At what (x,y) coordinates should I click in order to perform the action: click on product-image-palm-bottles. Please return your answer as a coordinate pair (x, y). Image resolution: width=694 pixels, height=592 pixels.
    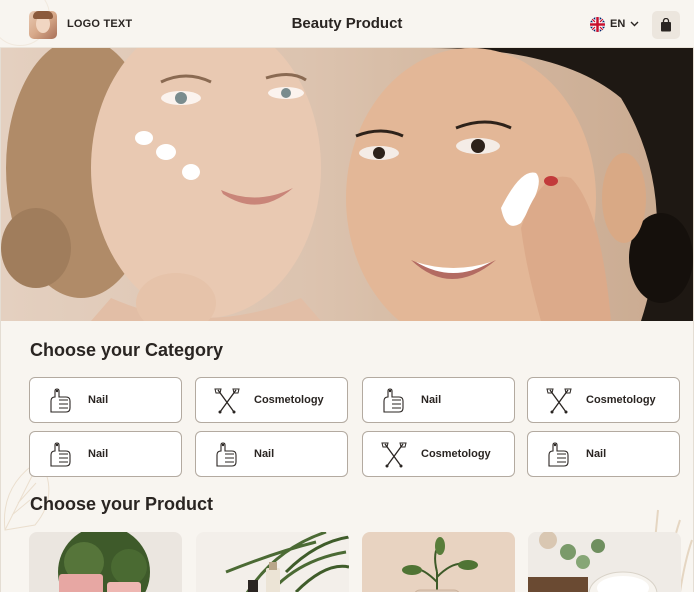
    Looking at the image, I should click on (287, 562).